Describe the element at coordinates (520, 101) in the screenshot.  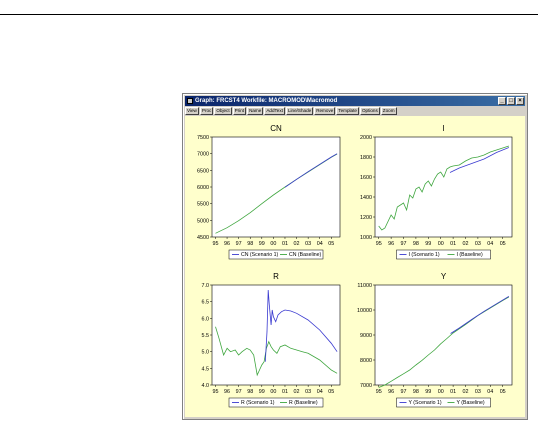
I see `close-button: ×` at that location.